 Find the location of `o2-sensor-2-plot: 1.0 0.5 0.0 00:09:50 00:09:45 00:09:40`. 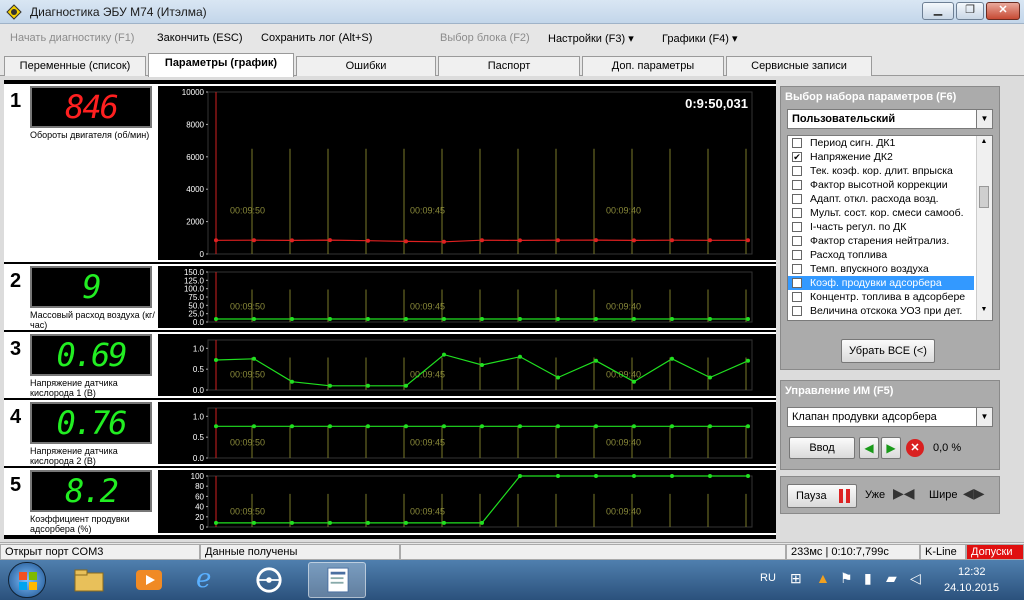

o2-sensor-2-plot: 1.0 0.5 0.0 00:09:50 00:09:45 00:09:40 is located at coordinates (467, 433).